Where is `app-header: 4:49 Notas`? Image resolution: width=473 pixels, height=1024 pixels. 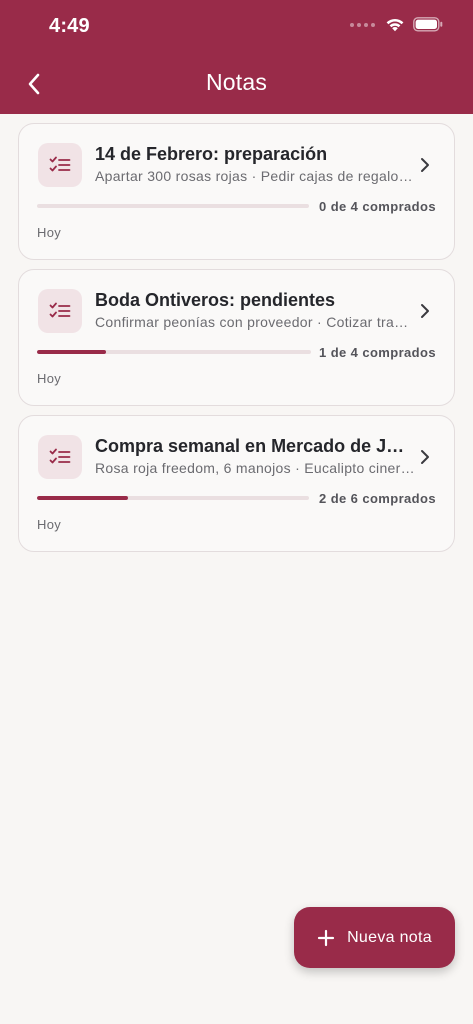 app-header: 4:49 Notas is located at coordinates (236, 57).